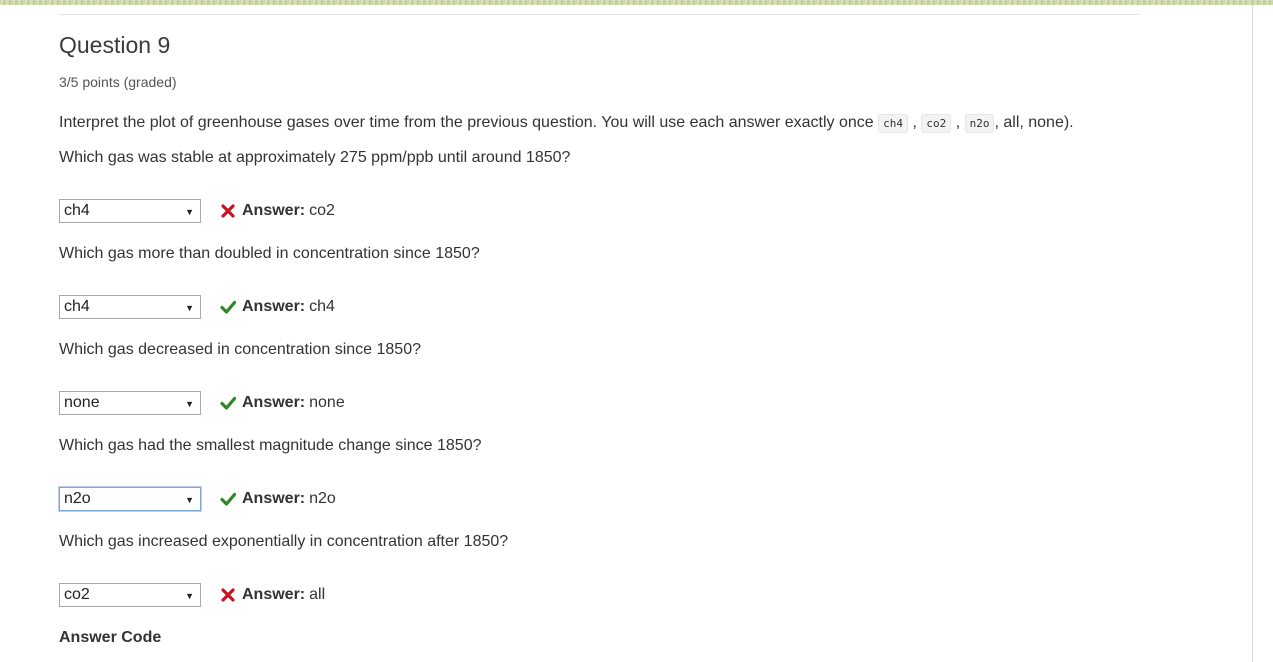 The image size is (1273, 662). Describe the element at coordinates (322, 498) in the screenshot. I see `item-4-answer: n2o` at that location.